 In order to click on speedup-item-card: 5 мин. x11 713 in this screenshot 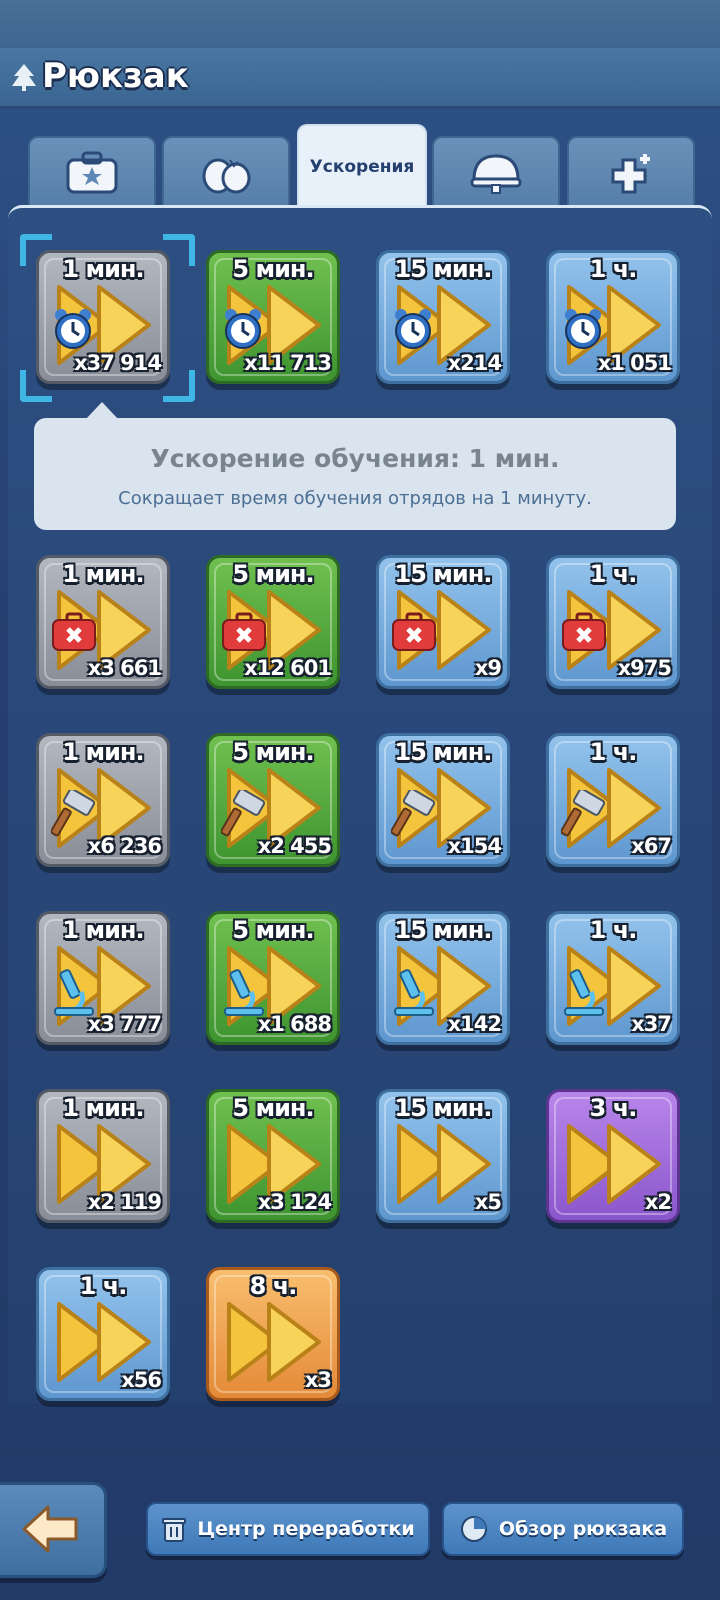, I will do `click(273, 317)`.